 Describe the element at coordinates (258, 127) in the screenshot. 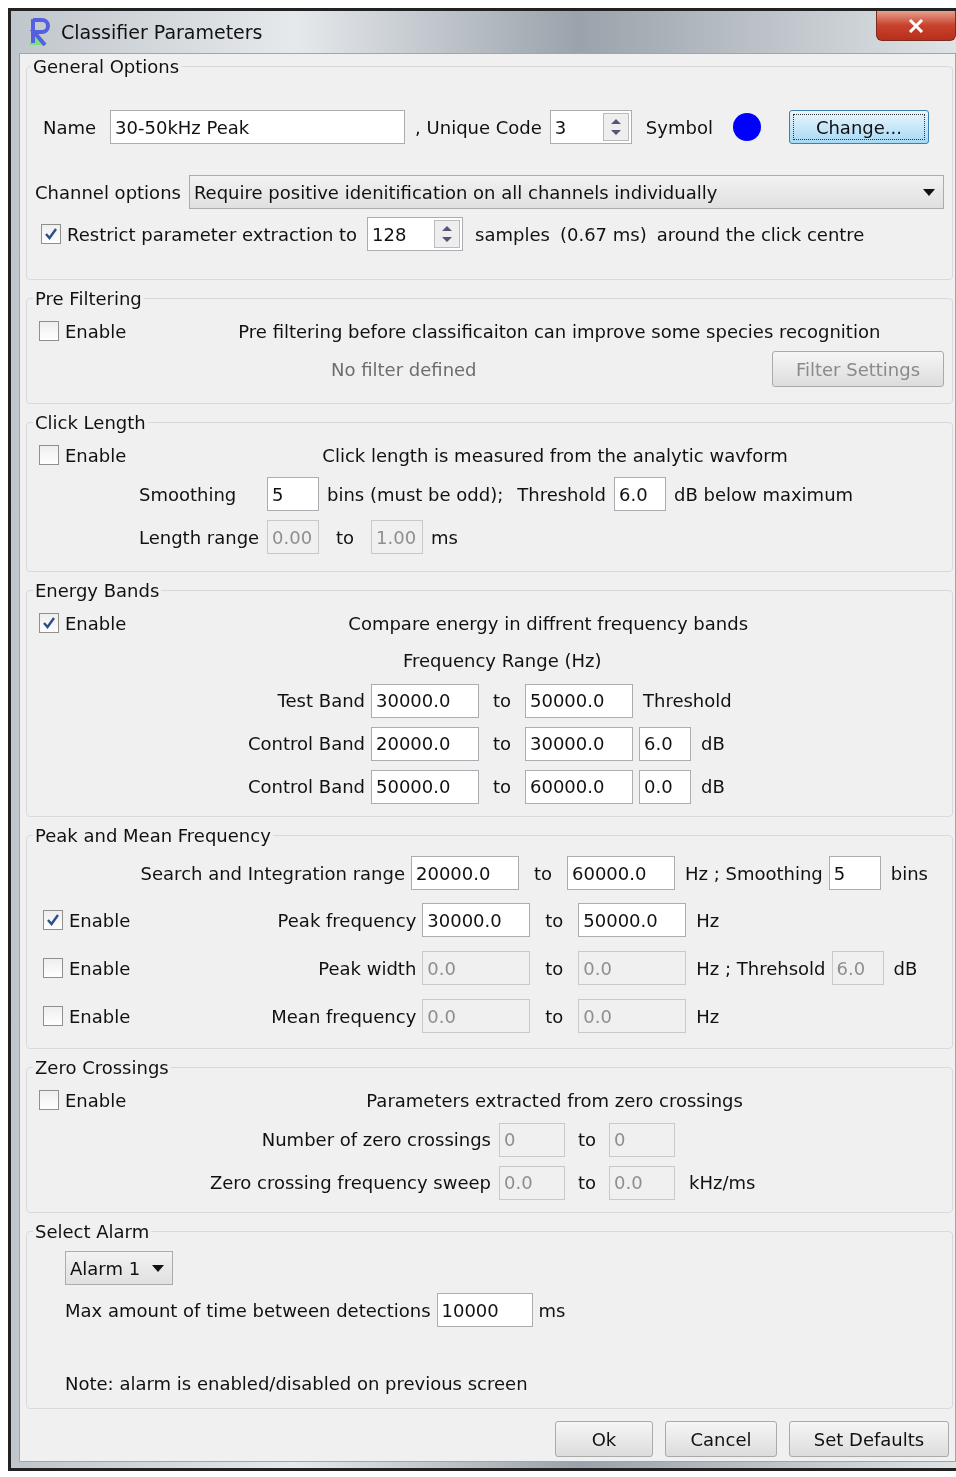

I see `name-field: 30-50kHz Peak` at that location.